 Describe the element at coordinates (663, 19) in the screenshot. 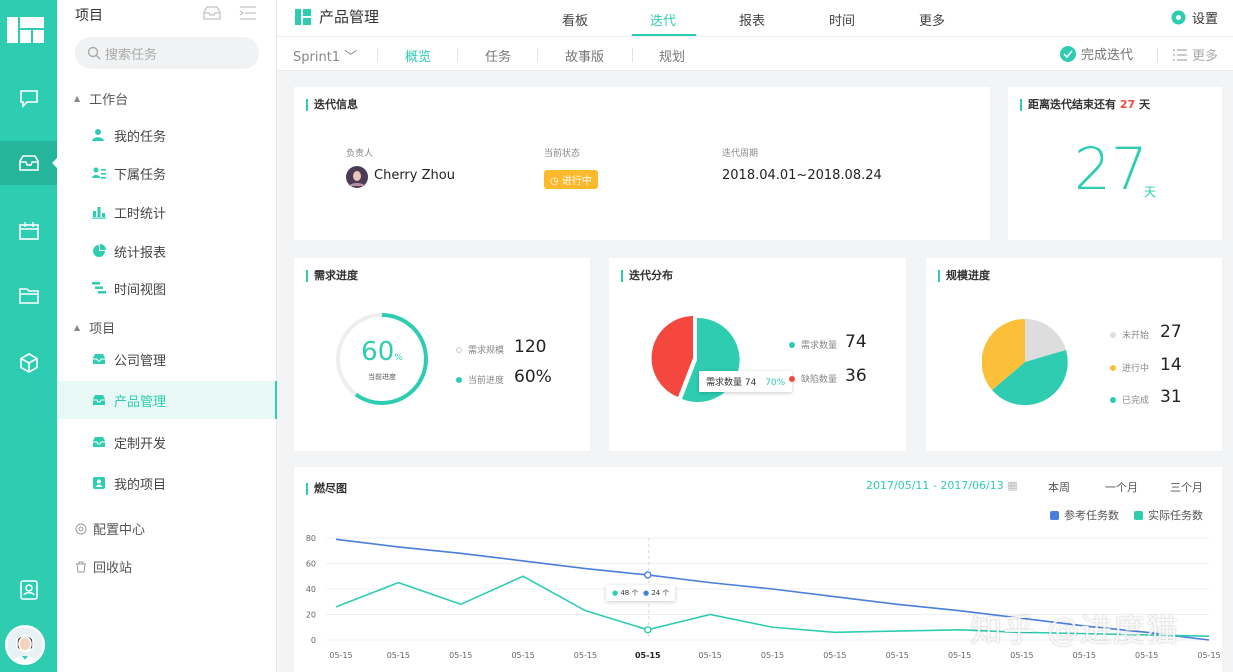

I see `tab-iteration: 迭代` at that location.